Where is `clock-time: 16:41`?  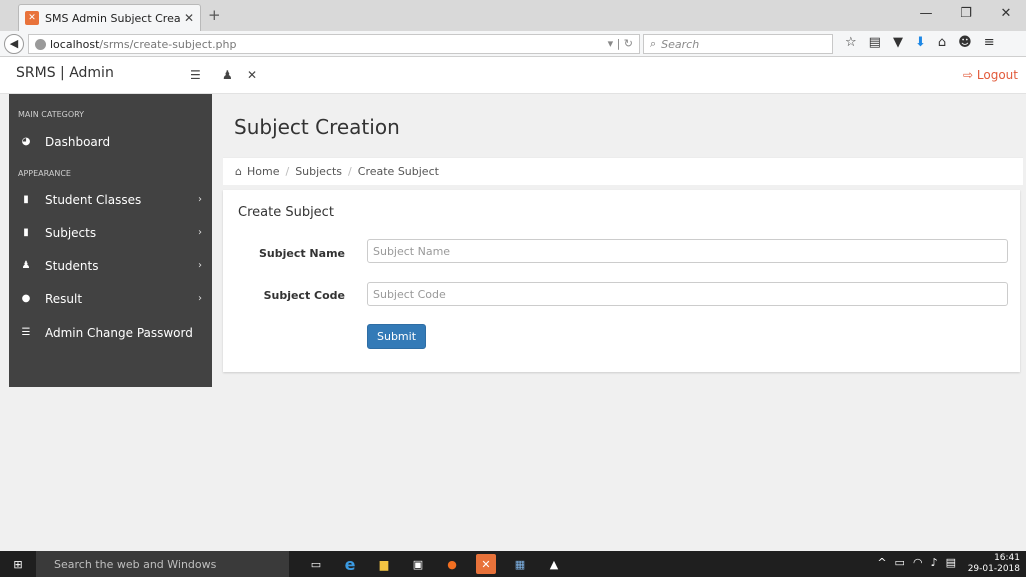 clock-time: 16:41 is located at coordinates (1007, 558).